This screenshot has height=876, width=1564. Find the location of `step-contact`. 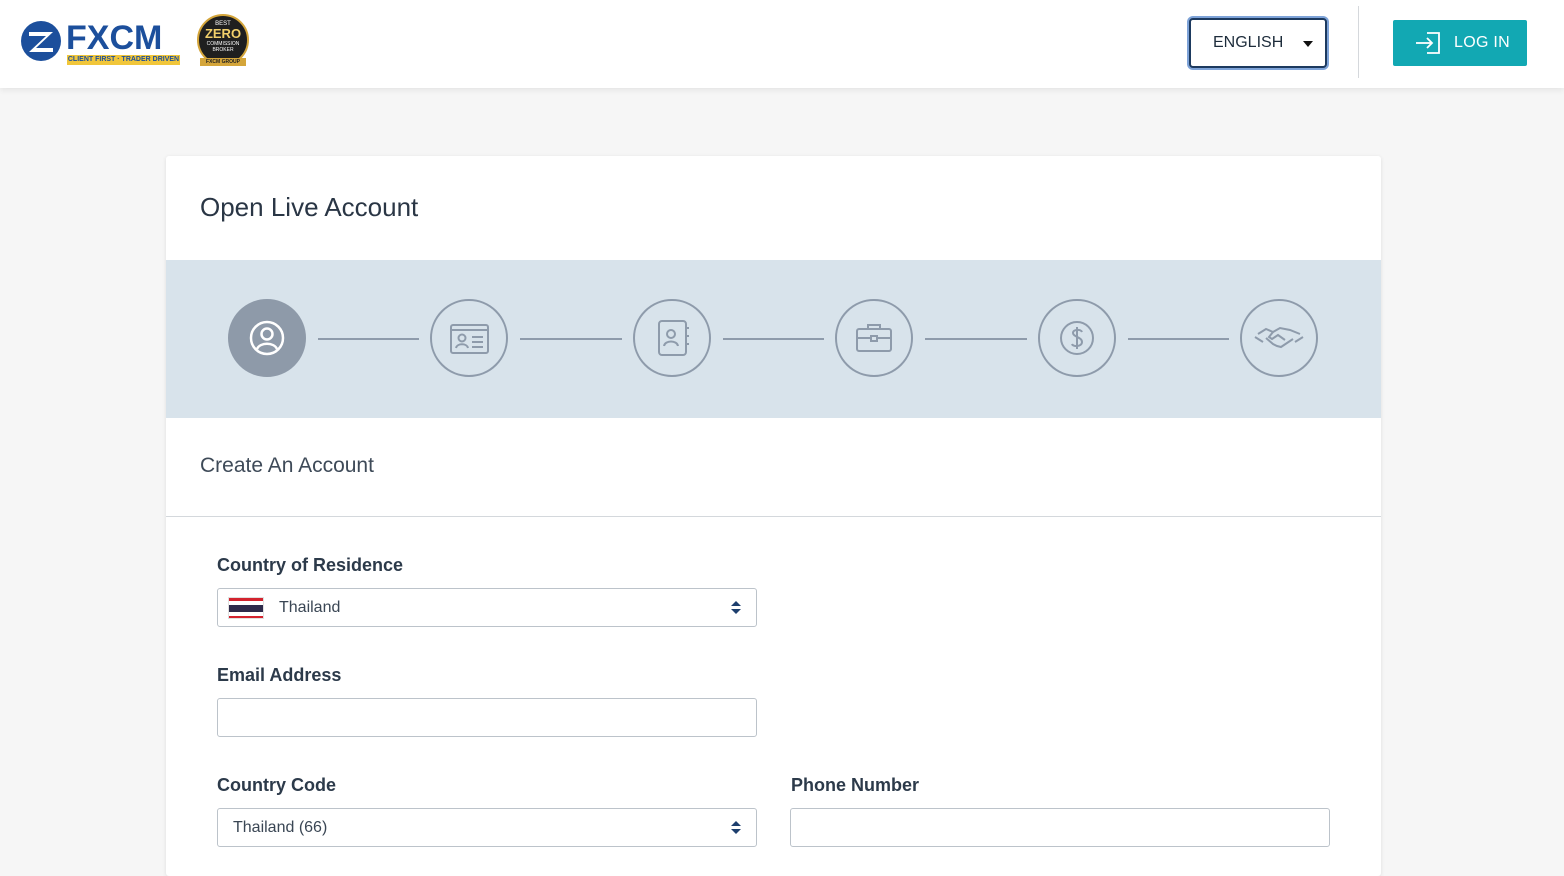

step-contact is located at coordinates (672, 338).